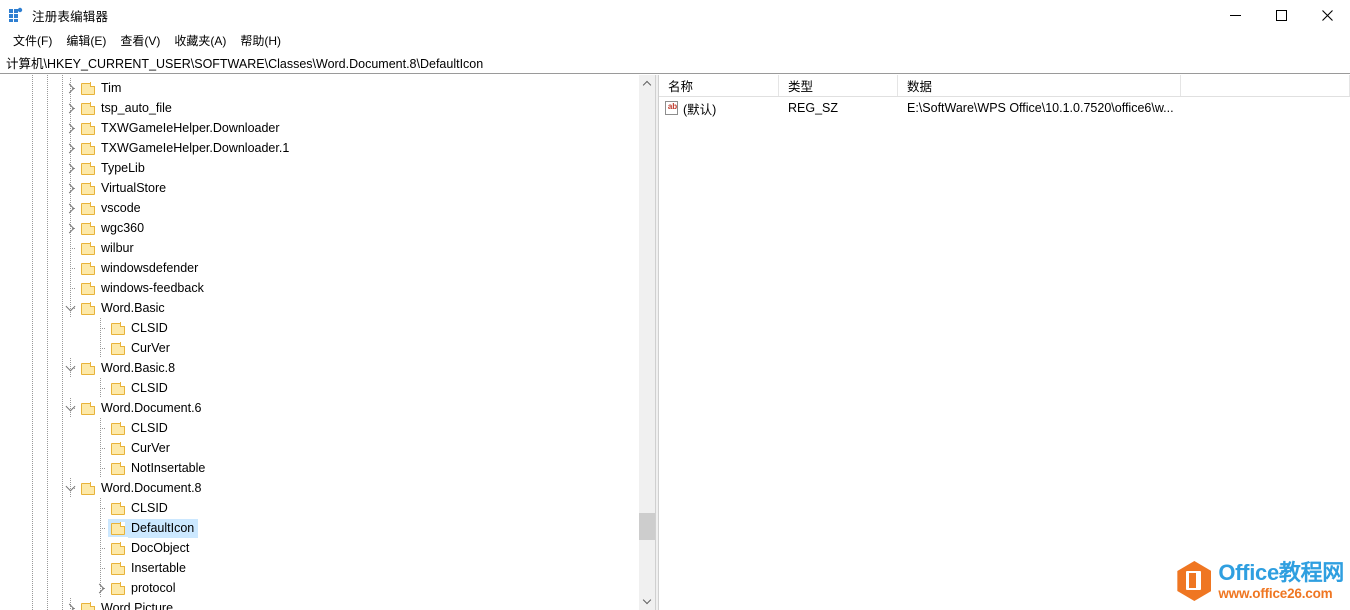 Image resolution: width=1350 pixels, height=610 pixels. I want to click on minimize-button, so click(1235, 15).